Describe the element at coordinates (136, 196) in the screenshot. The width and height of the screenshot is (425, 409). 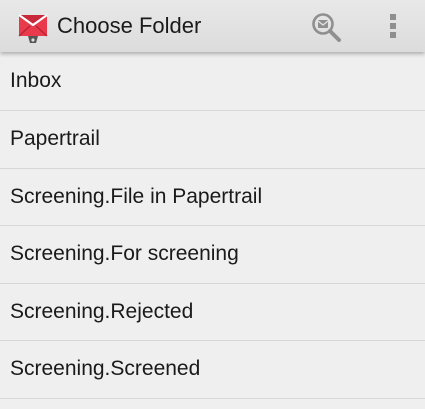
I see `folder-label: Screening.File in Papertrail` at that location.